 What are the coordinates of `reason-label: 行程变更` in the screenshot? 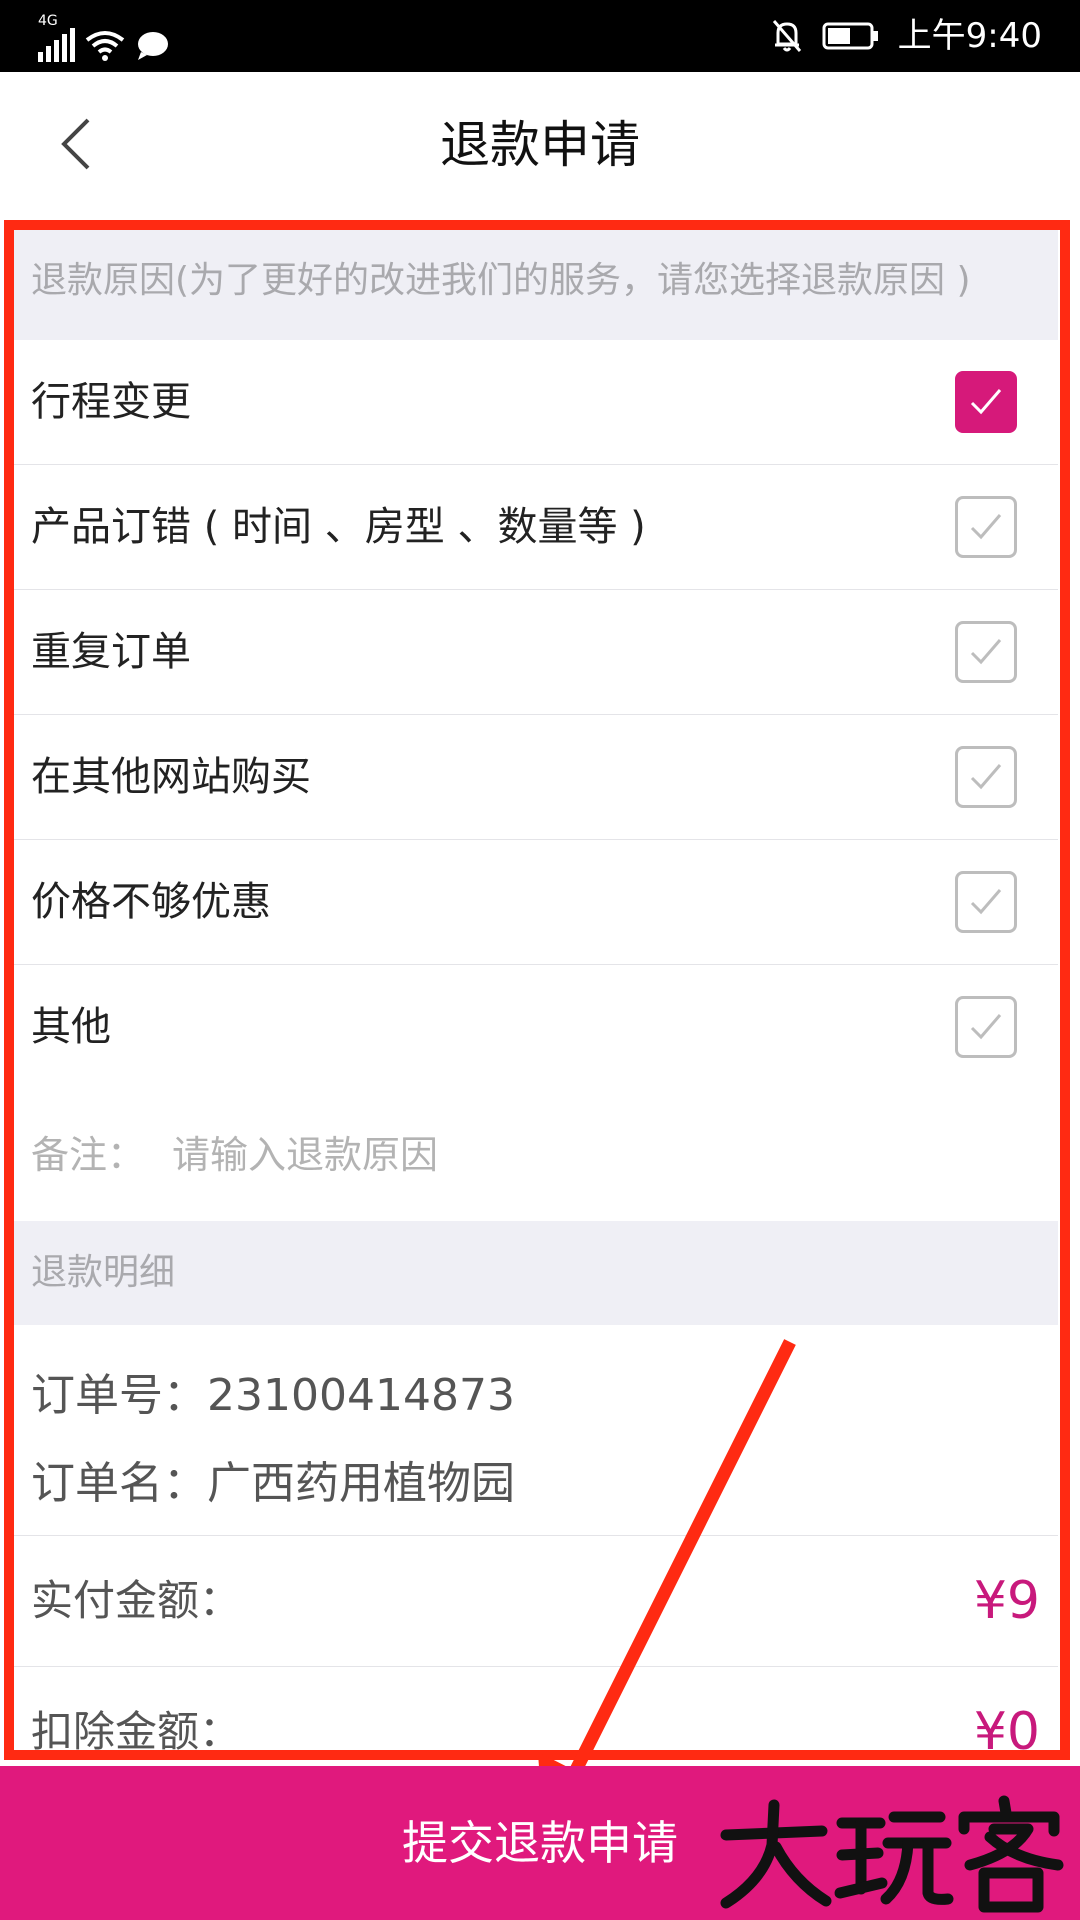 It's located at (111, 402).